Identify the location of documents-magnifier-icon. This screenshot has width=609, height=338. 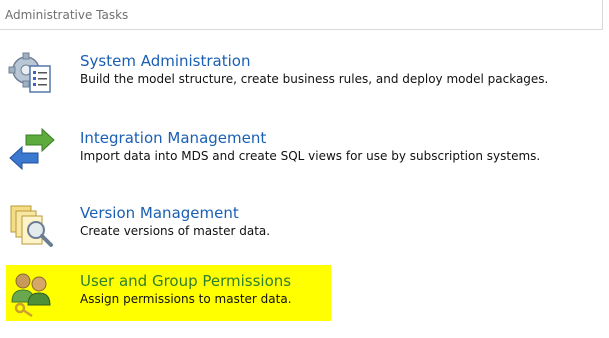
(31, 226).